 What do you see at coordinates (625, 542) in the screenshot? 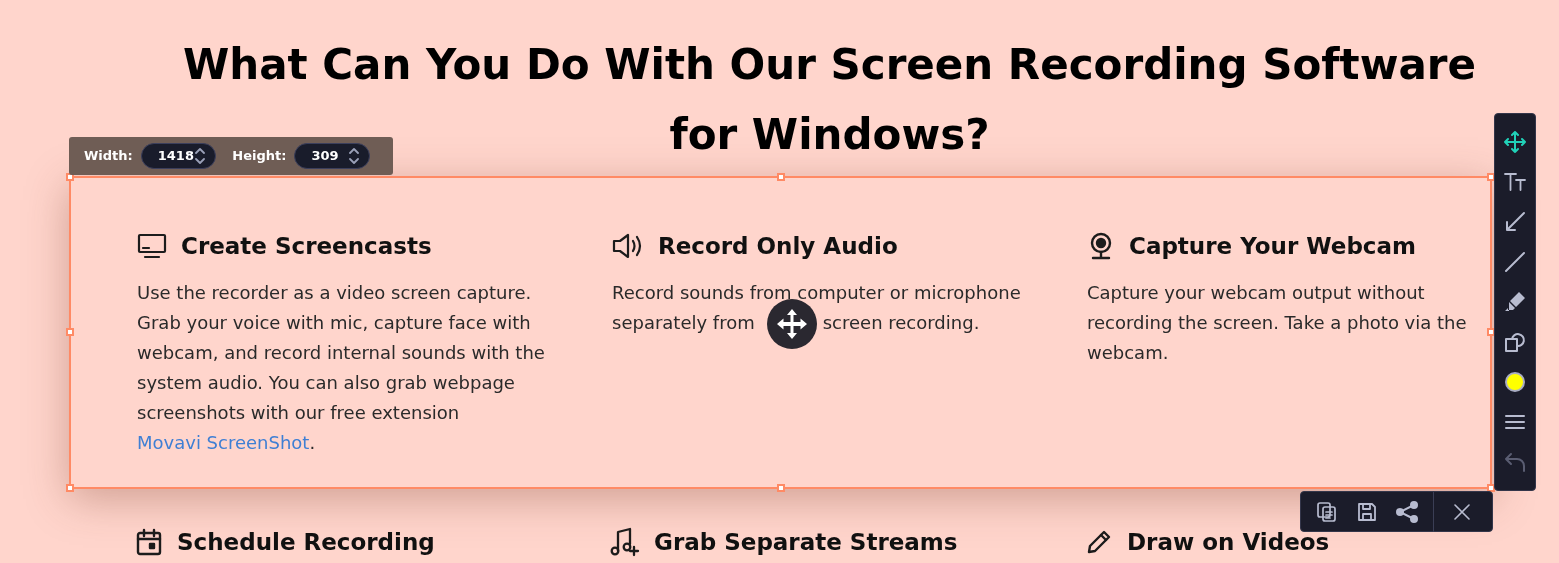
I see `music-note-icon` at bounding box center [625, 542].